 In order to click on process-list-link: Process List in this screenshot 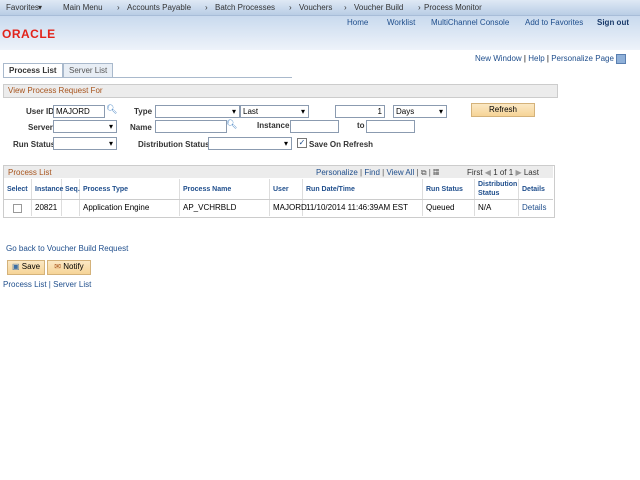, I will do `click(25, 284)`.